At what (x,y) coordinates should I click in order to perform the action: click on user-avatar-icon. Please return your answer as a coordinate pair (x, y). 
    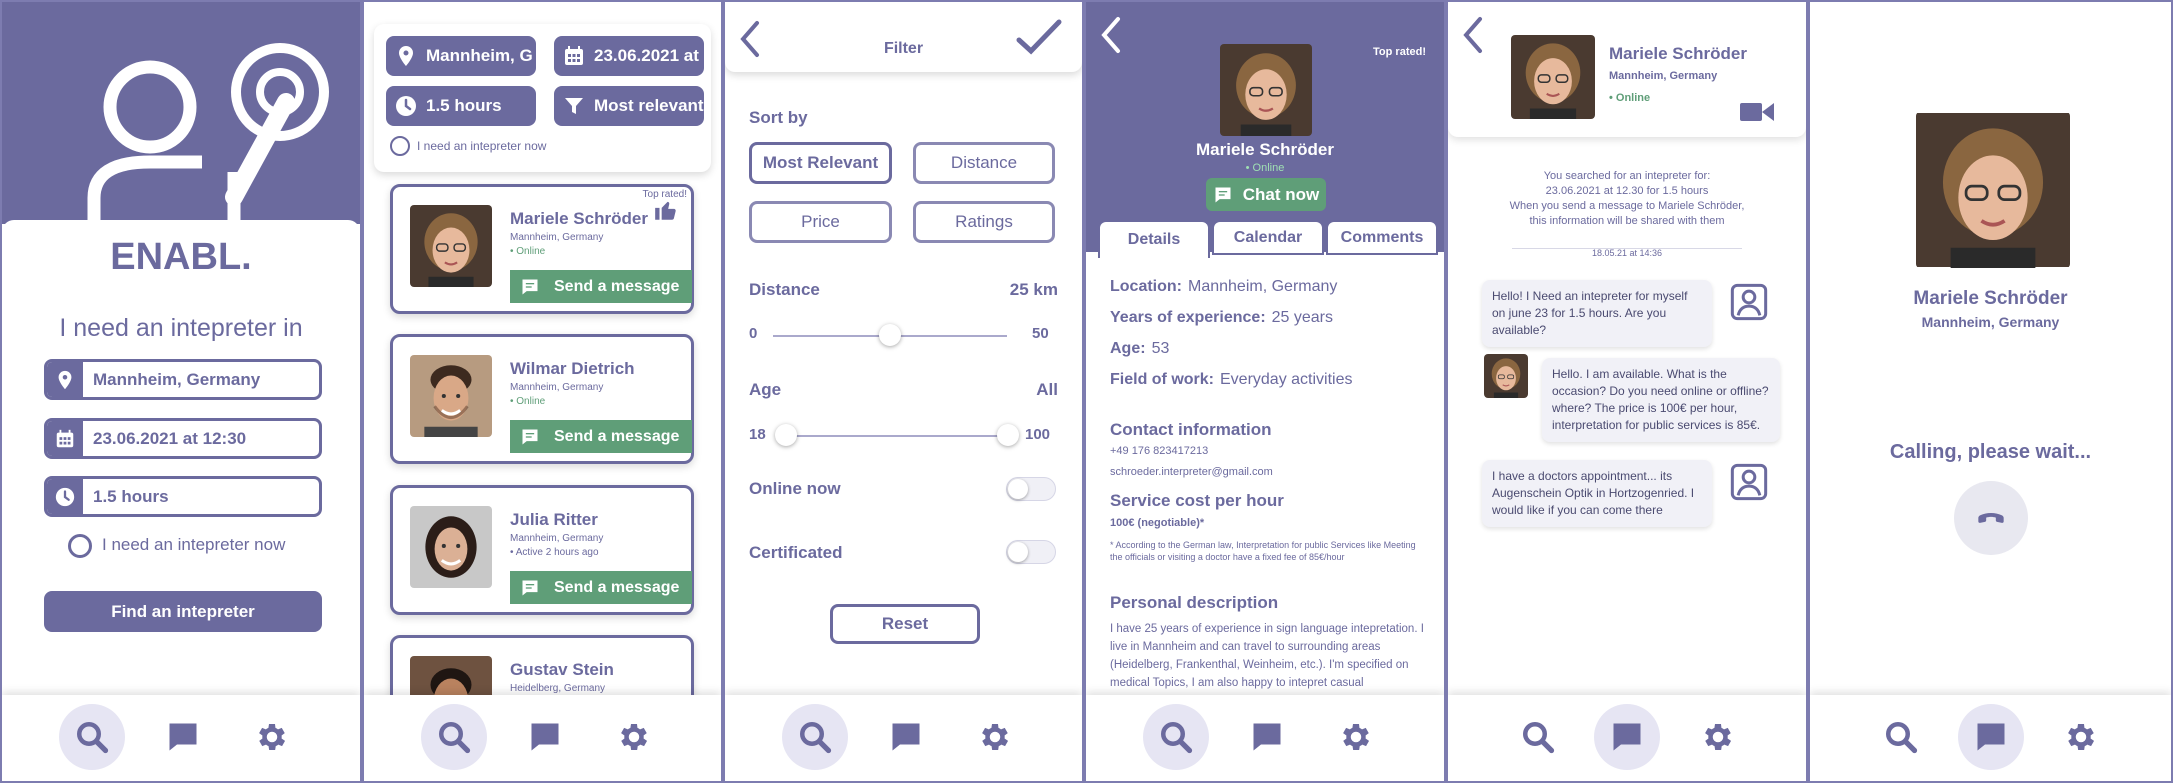
    Looking at the image, I should click on (1749, 482).